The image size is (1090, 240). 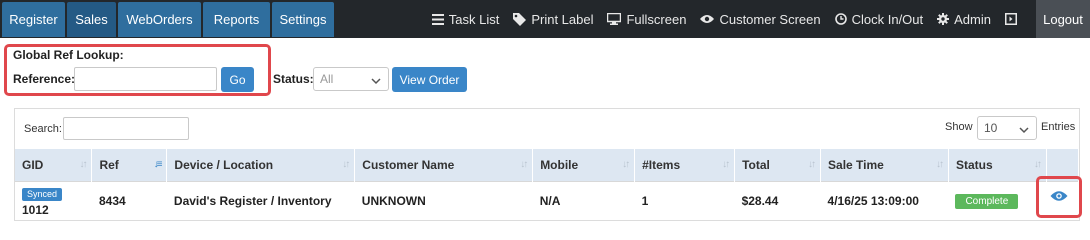 I want to click on print-label-label: Print Label, so click(x=562, y=19).